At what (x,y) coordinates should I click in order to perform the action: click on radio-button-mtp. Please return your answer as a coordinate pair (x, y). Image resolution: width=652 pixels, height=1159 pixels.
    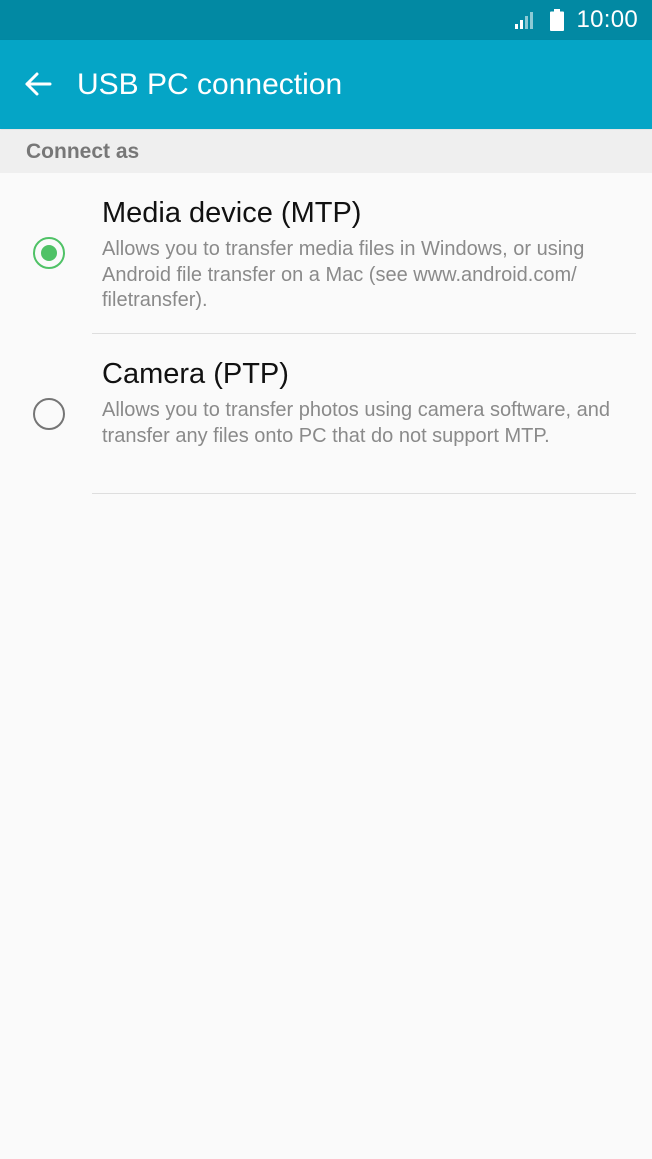
    Looking at the image, I should click on (49, 253).